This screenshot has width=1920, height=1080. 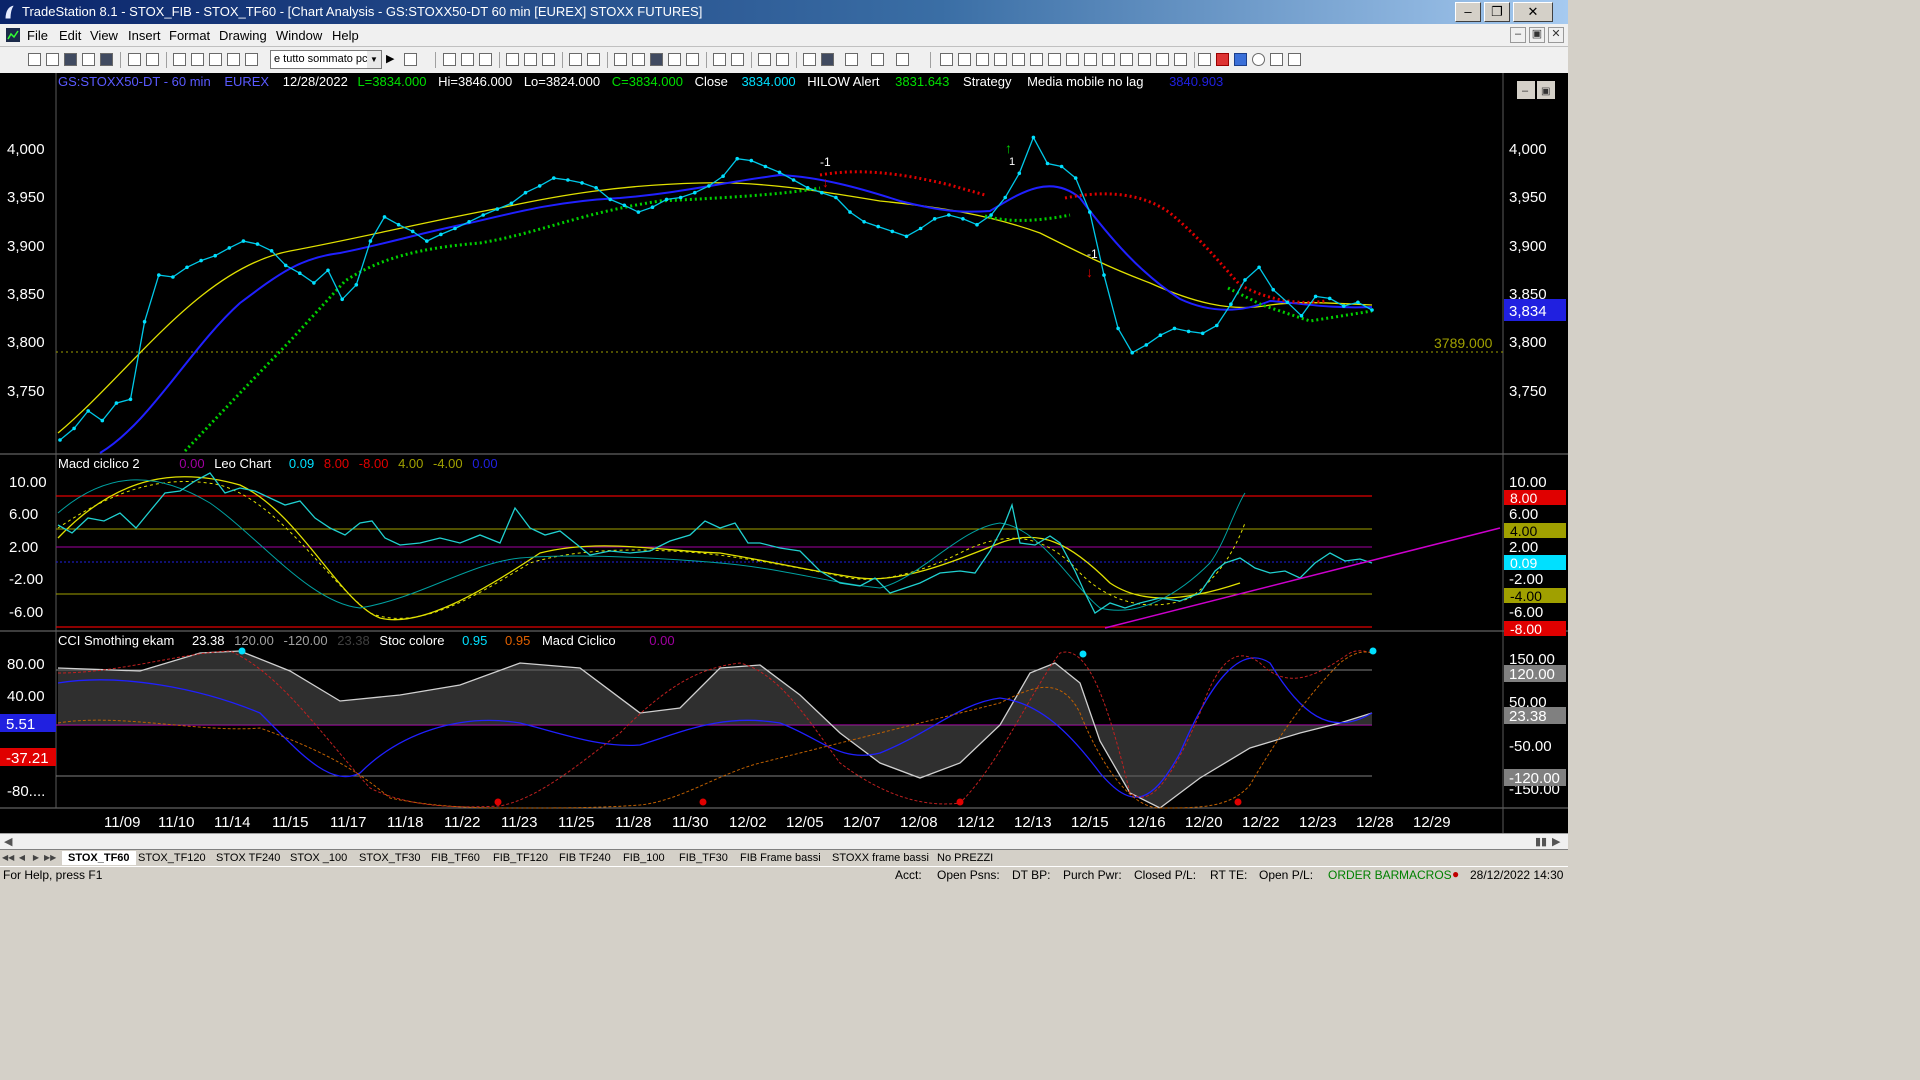 What do you see at coordinates (215, 59) in the screenshot?
I see `lock-icon` at bounding box center [215, 59].